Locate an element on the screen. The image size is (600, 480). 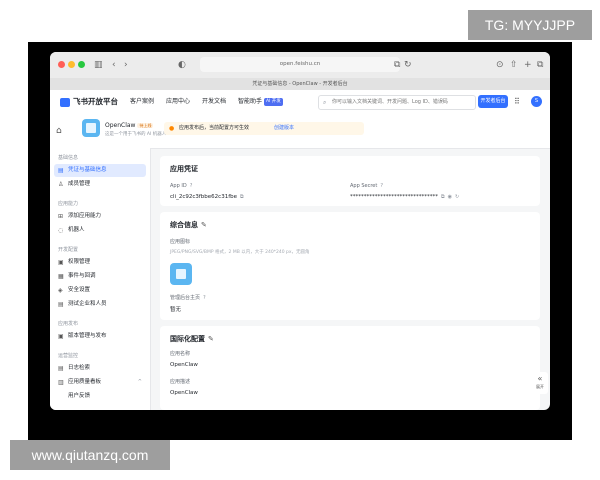
info-icon: ● is located at coordinates (172, 128).